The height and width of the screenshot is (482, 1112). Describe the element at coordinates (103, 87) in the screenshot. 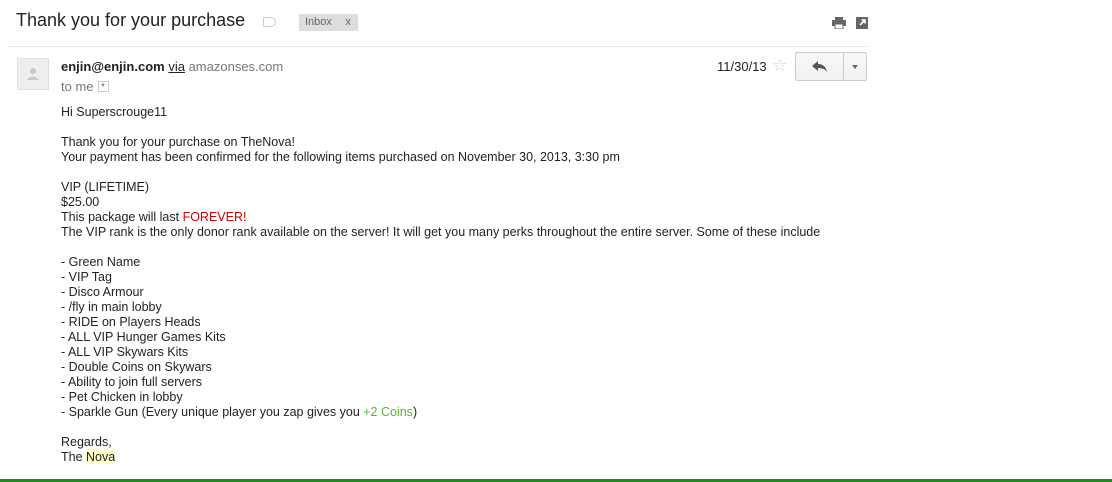

I see `show-details-icon: ▼` at that location.